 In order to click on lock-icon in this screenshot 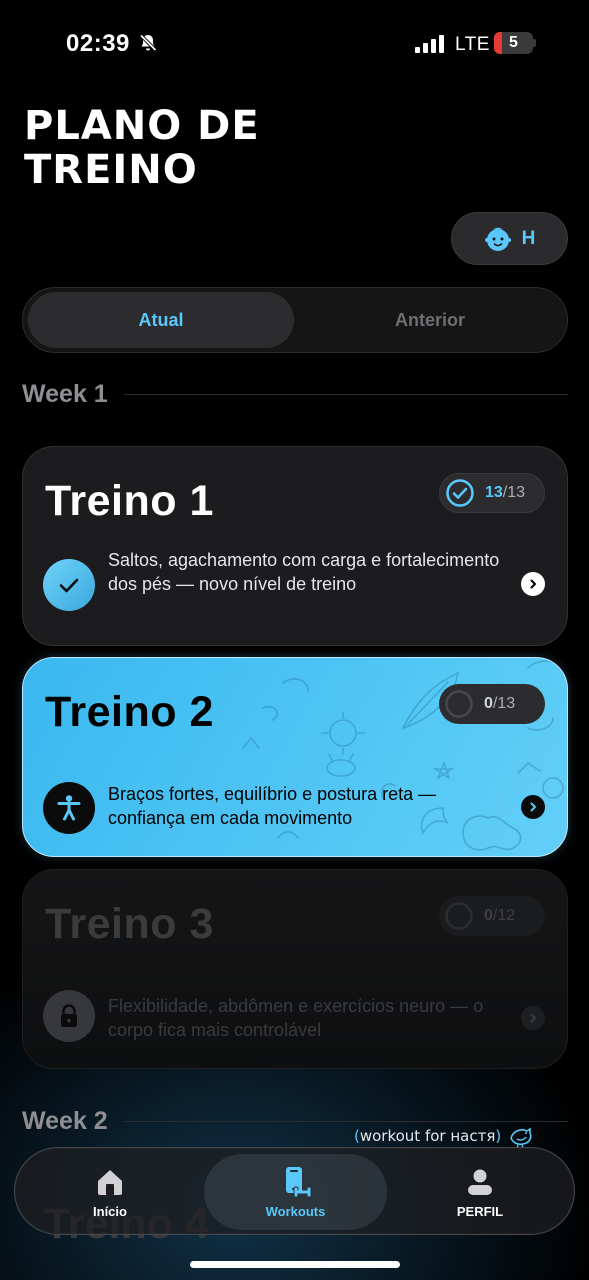, I will do `click(69, 1015)`.